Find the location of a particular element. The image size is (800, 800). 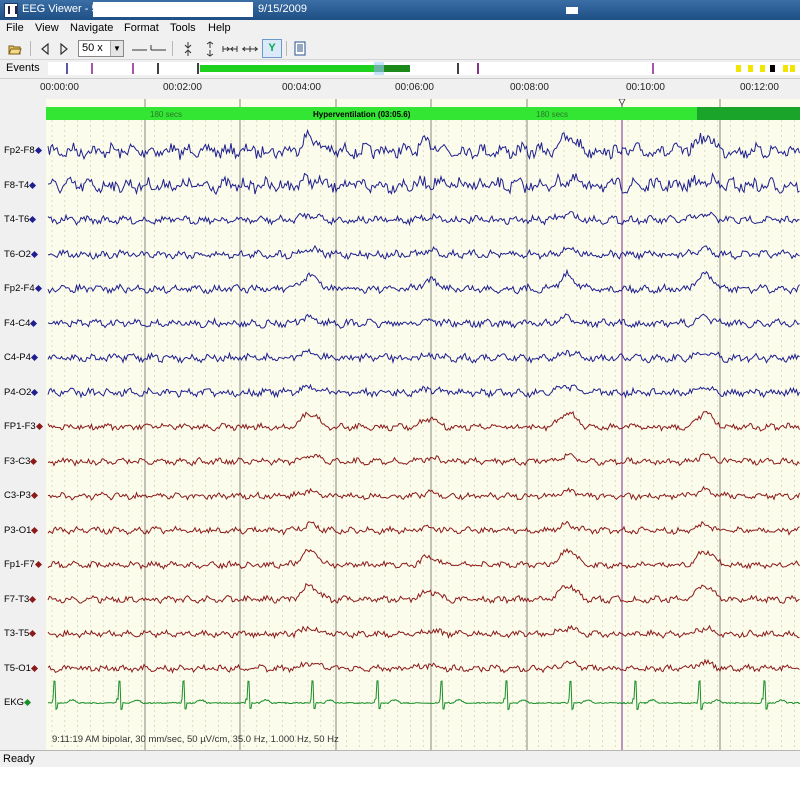

channel-name: C3-P3 is located at coordinates (17, 495).